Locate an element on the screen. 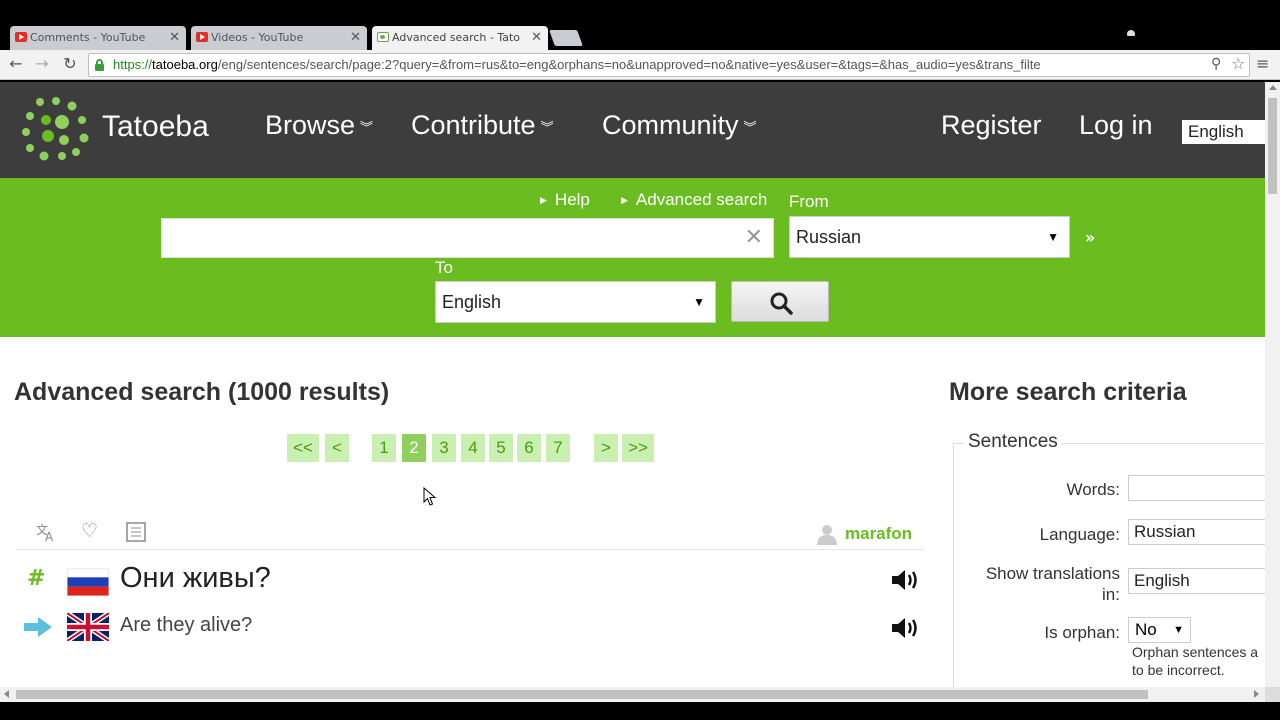 The image size is (1280, 720). zoom-icon: ⚲ is located at coordinates (1216, 64).